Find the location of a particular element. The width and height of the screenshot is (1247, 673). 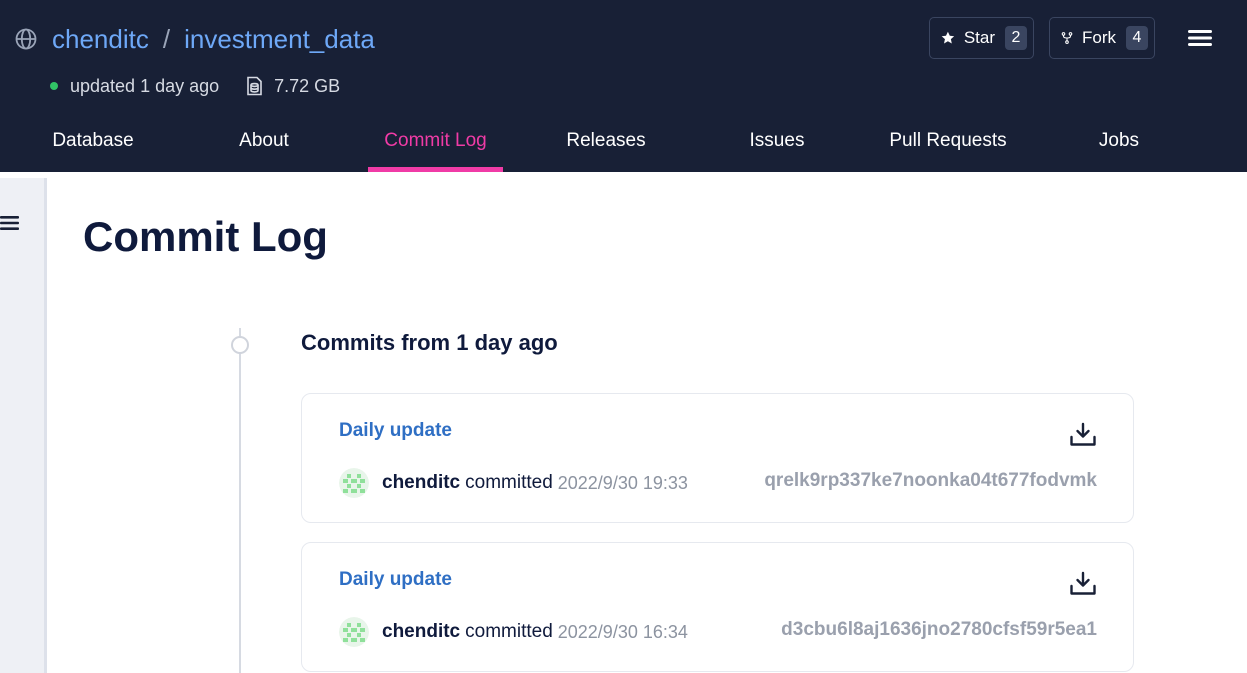

tab-label: Commit Log is located at coordinates (435, 140).